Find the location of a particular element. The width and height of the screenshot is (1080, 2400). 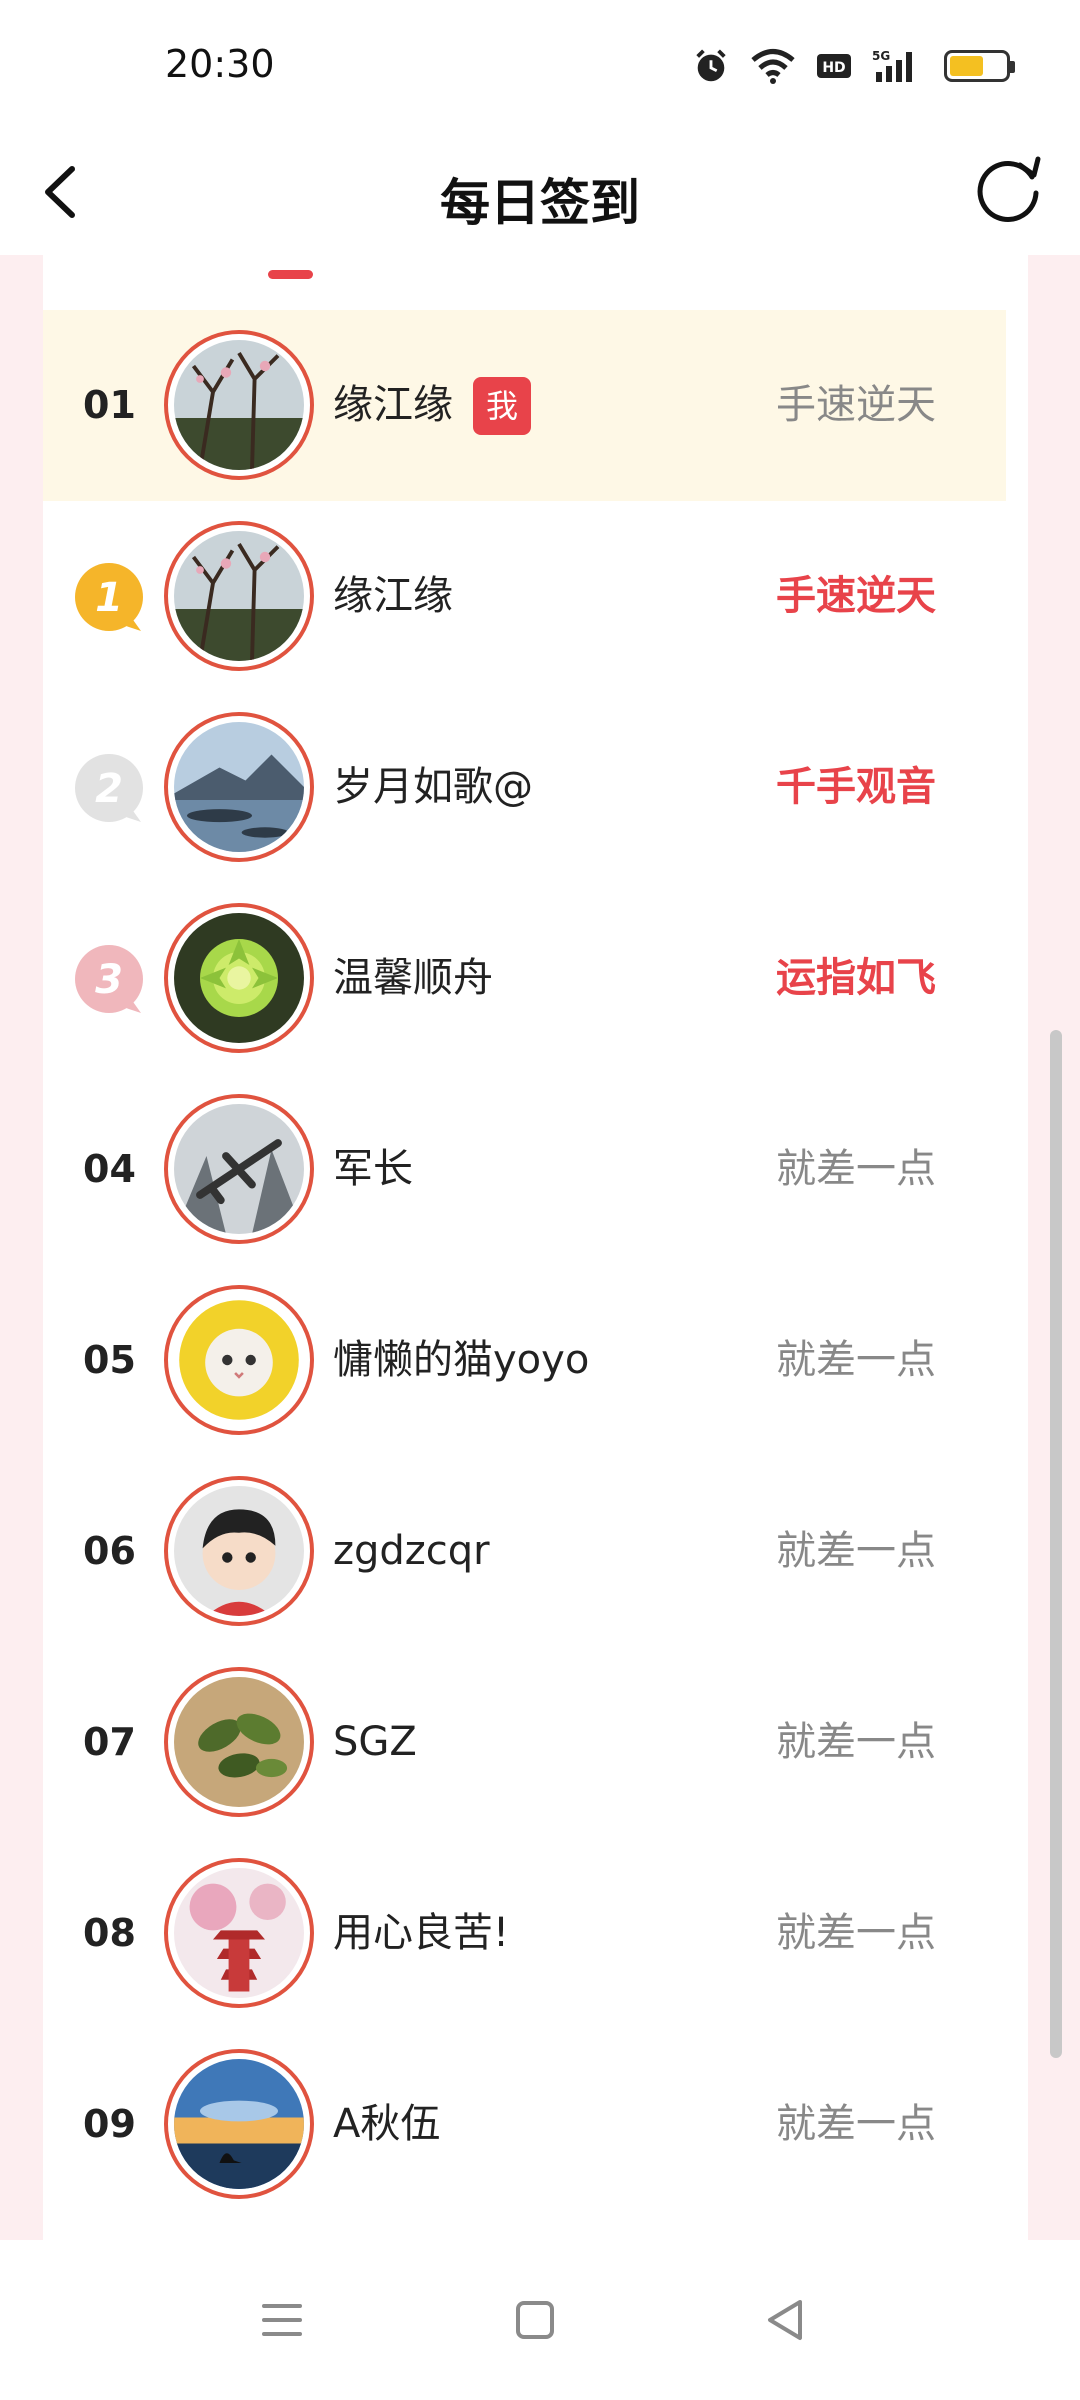

status-icons: HD 5G is located at coordinates (853, 66).